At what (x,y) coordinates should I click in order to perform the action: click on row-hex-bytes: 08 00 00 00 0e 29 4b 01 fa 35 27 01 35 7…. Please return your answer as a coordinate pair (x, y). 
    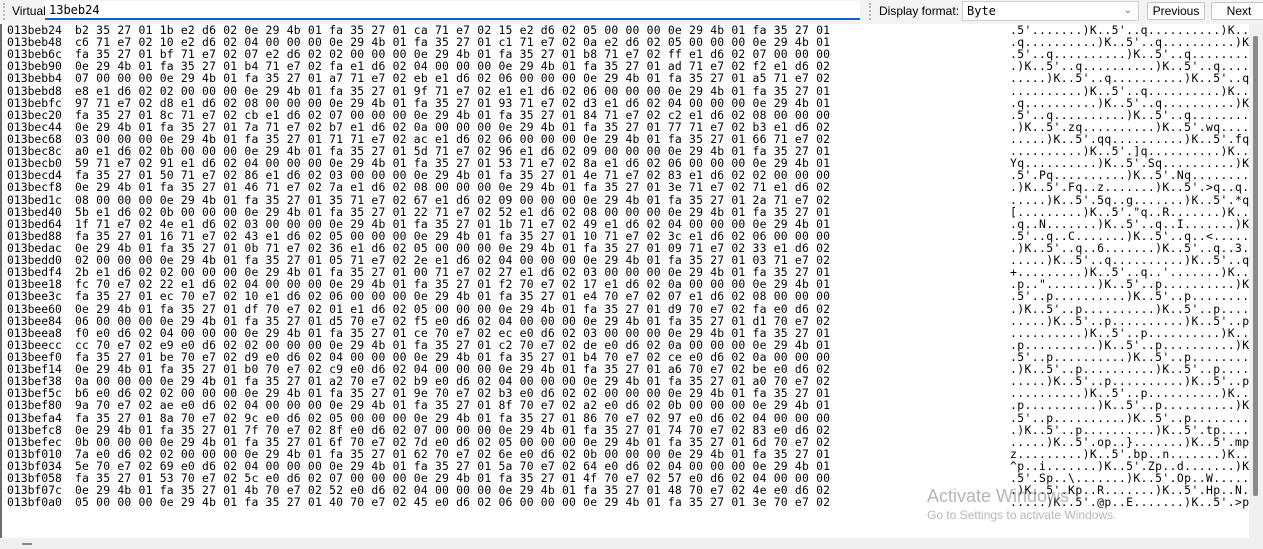
    Looking at the image, I should click on (453, 199).